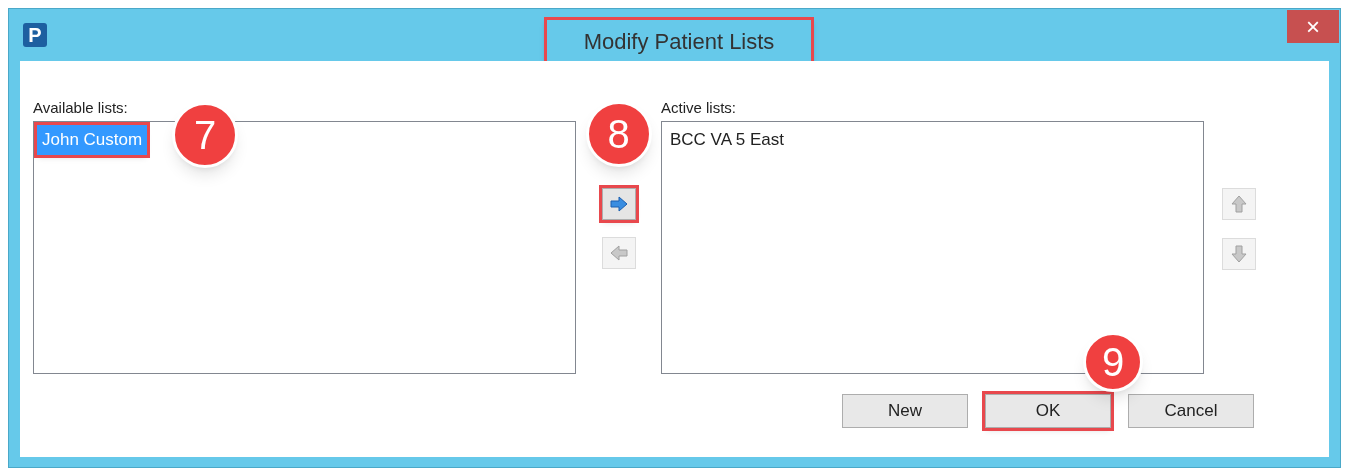  Describe the element at coordinates (35, 35) in the screenshot. I see `app-icon: P` at that location.